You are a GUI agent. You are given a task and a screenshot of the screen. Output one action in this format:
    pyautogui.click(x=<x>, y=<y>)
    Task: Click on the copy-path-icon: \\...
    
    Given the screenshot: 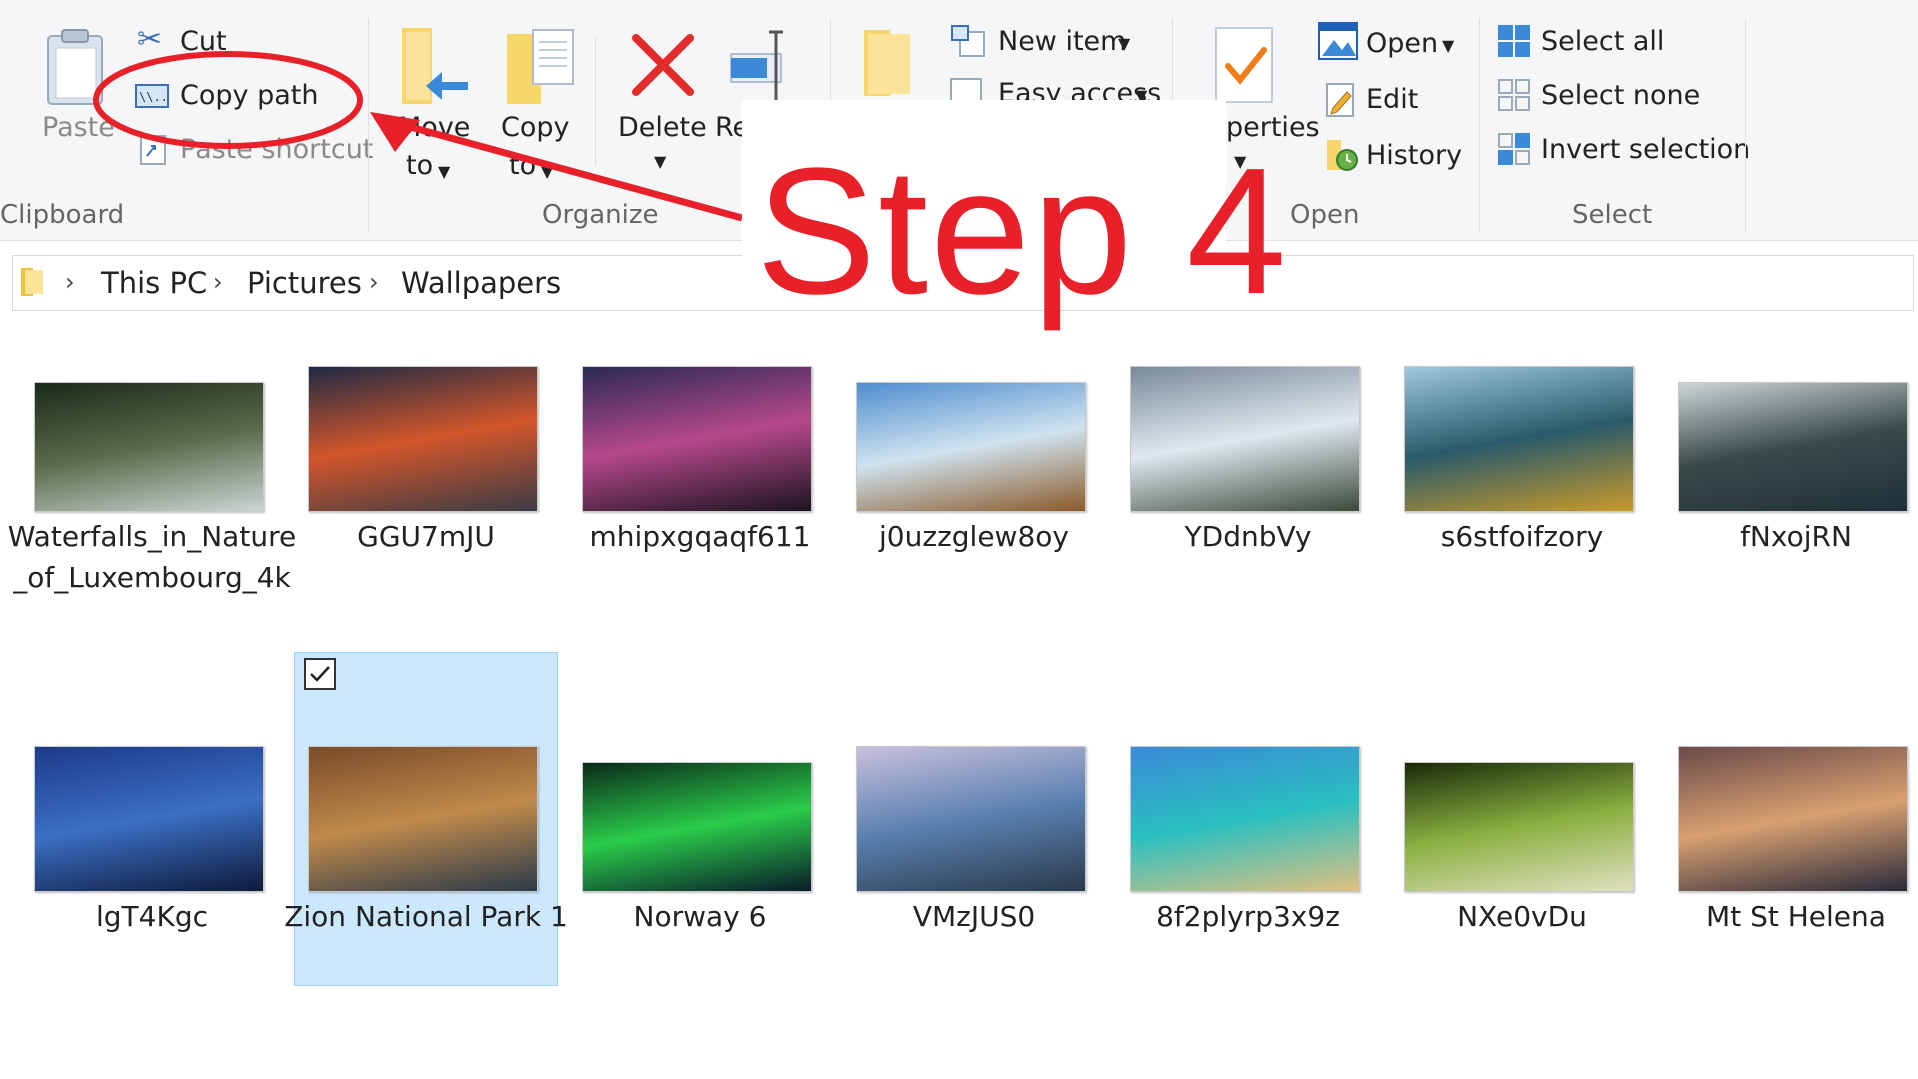 What is the action you would take?
    pyautogui.click(x=152, y=96)
    